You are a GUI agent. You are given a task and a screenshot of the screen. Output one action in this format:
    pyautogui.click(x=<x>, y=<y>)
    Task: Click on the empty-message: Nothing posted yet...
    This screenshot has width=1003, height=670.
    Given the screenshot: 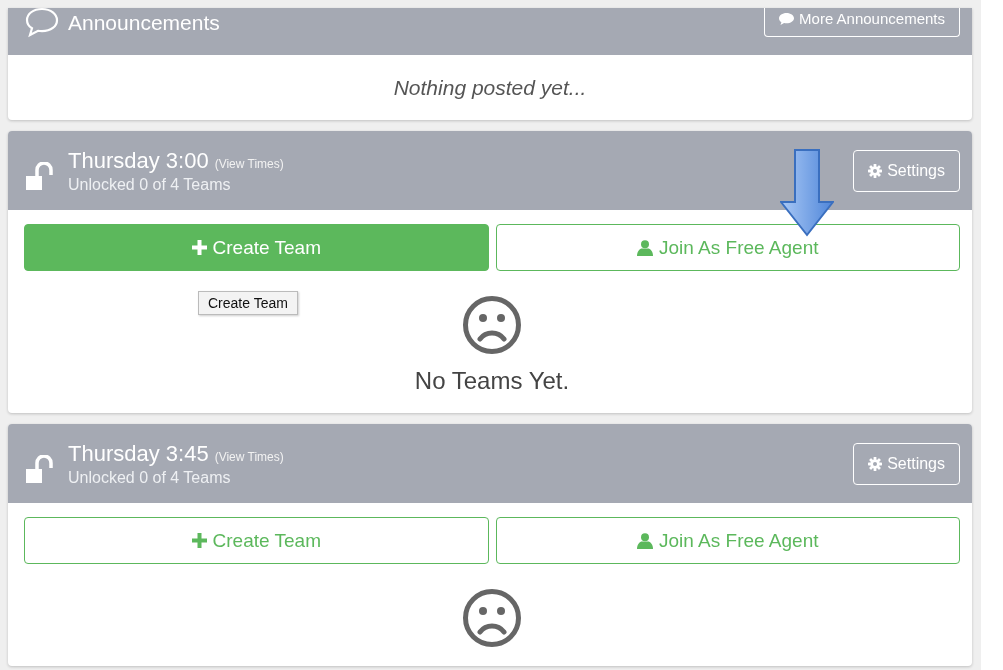 What is the action you would take?
    pyautogui.click(x=490, y=87)
    